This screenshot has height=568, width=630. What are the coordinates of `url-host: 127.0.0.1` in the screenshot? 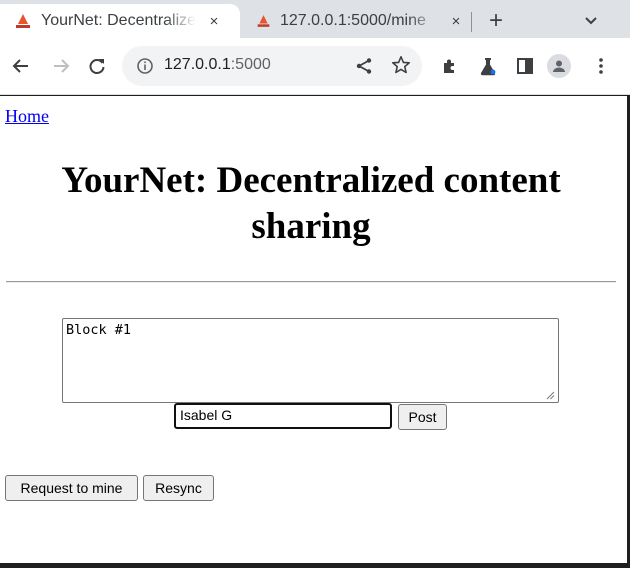 It's located at (197, 64).